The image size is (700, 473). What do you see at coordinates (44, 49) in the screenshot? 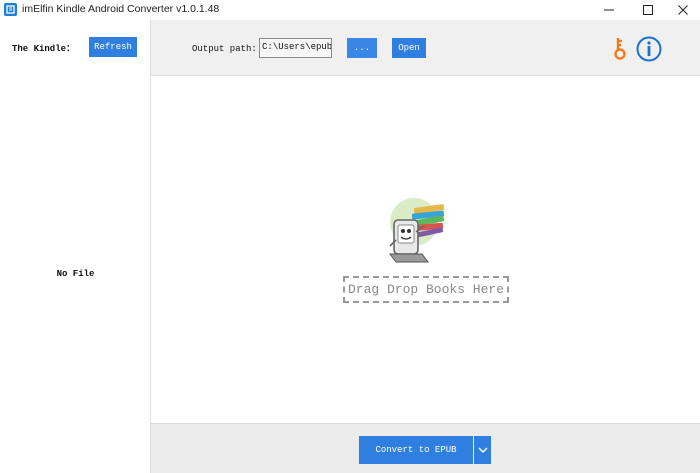
I see `kindle-label: The Kindle：` at bounding box center [44, 49].